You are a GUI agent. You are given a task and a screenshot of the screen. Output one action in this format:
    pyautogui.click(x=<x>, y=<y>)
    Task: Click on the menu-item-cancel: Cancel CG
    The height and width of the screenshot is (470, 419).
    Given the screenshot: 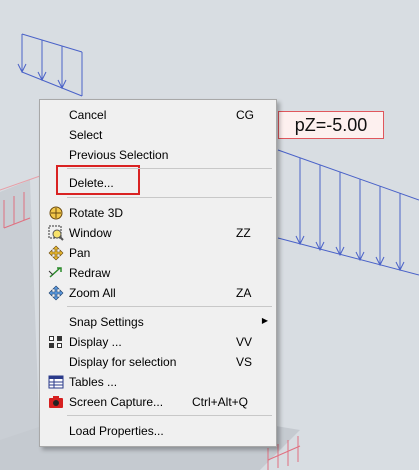 What is the action you would take?
    pyautogui.click(x=158, y=115)
    